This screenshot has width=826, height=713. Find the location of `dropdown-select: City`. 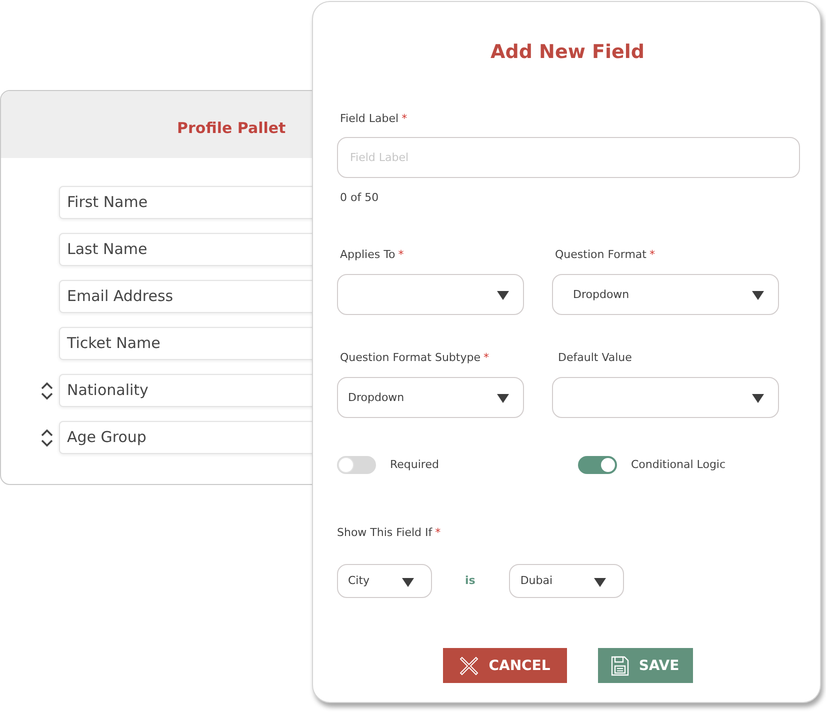

dropdown-select: City is located at coordinates (384, 581).